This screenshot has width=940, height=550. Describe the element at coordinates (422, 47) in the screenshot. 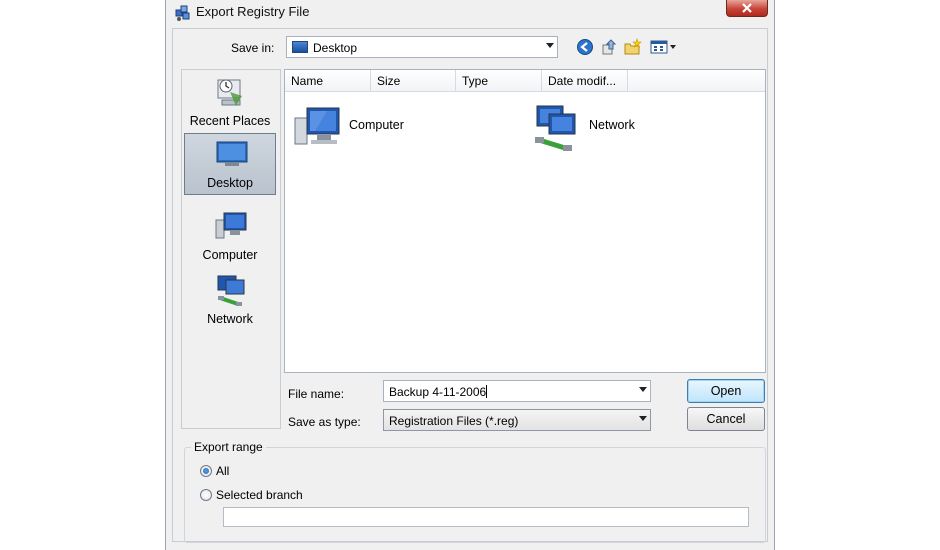

I see `save-in-dropdown: Desktop` at that location.